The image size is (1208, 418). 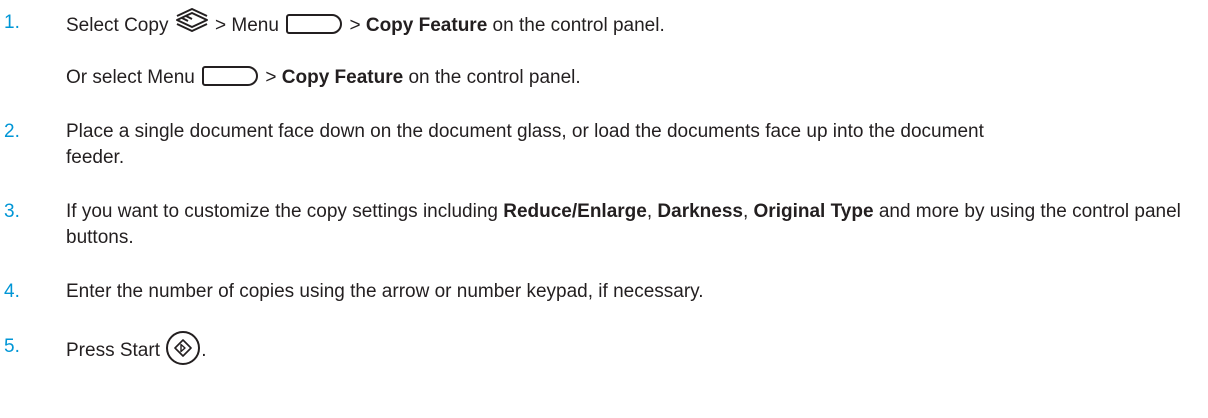 I want to click on step-number: 5., so click(x=12, y=346).